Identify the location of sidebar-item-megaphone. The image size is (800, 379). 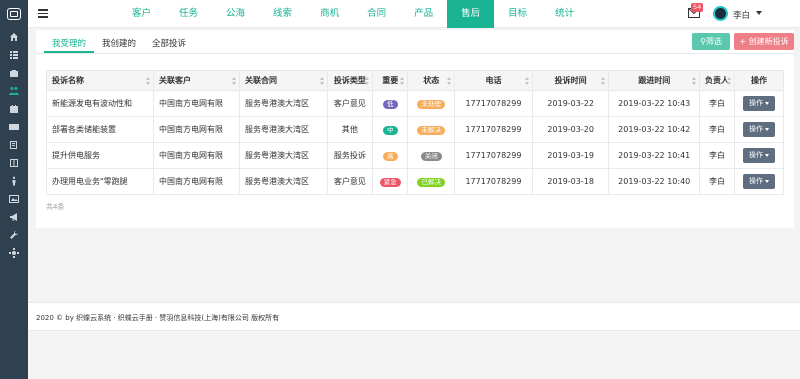
(14, 217).